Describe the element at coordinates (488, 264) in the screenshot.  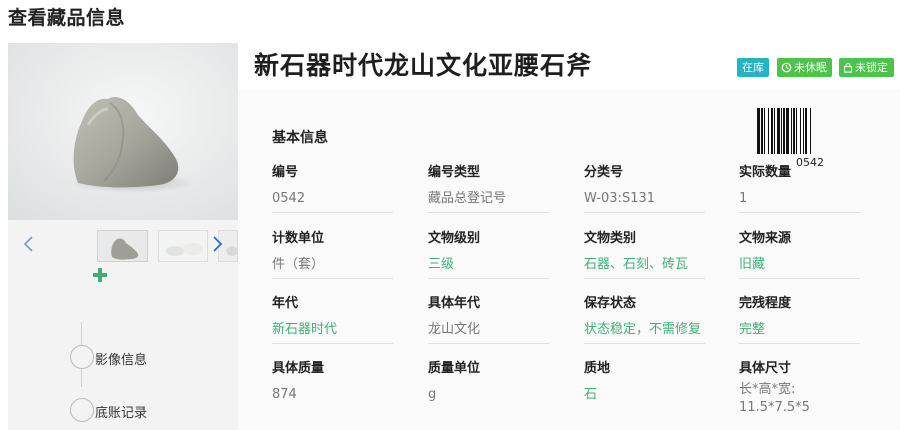
I see `field-value-link: 三级` at that location.